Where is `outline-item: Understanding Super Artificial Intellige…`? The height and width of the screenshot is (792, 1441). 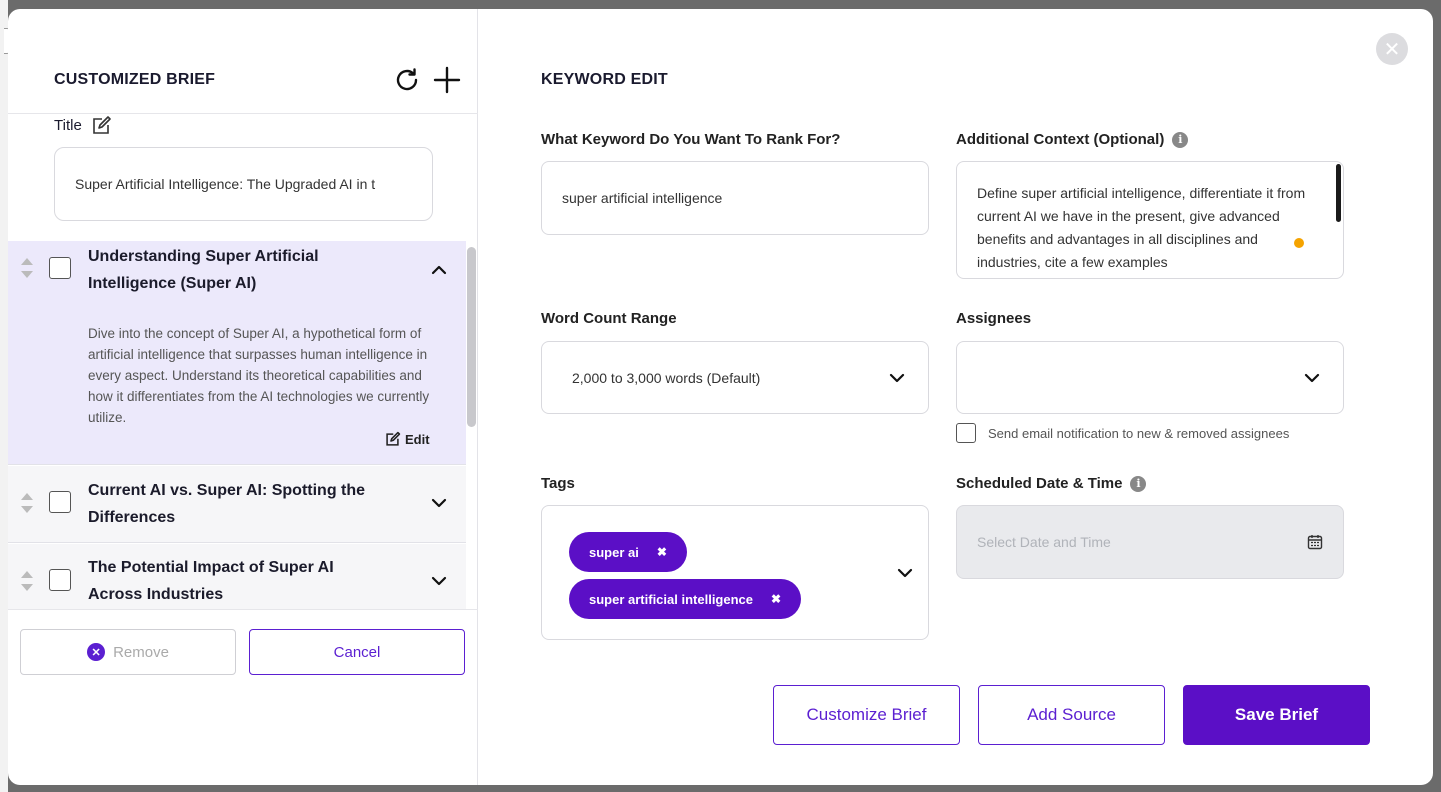 outline-item: Understanding Super Artificial Intellige… is located at coordinates (237, 353).